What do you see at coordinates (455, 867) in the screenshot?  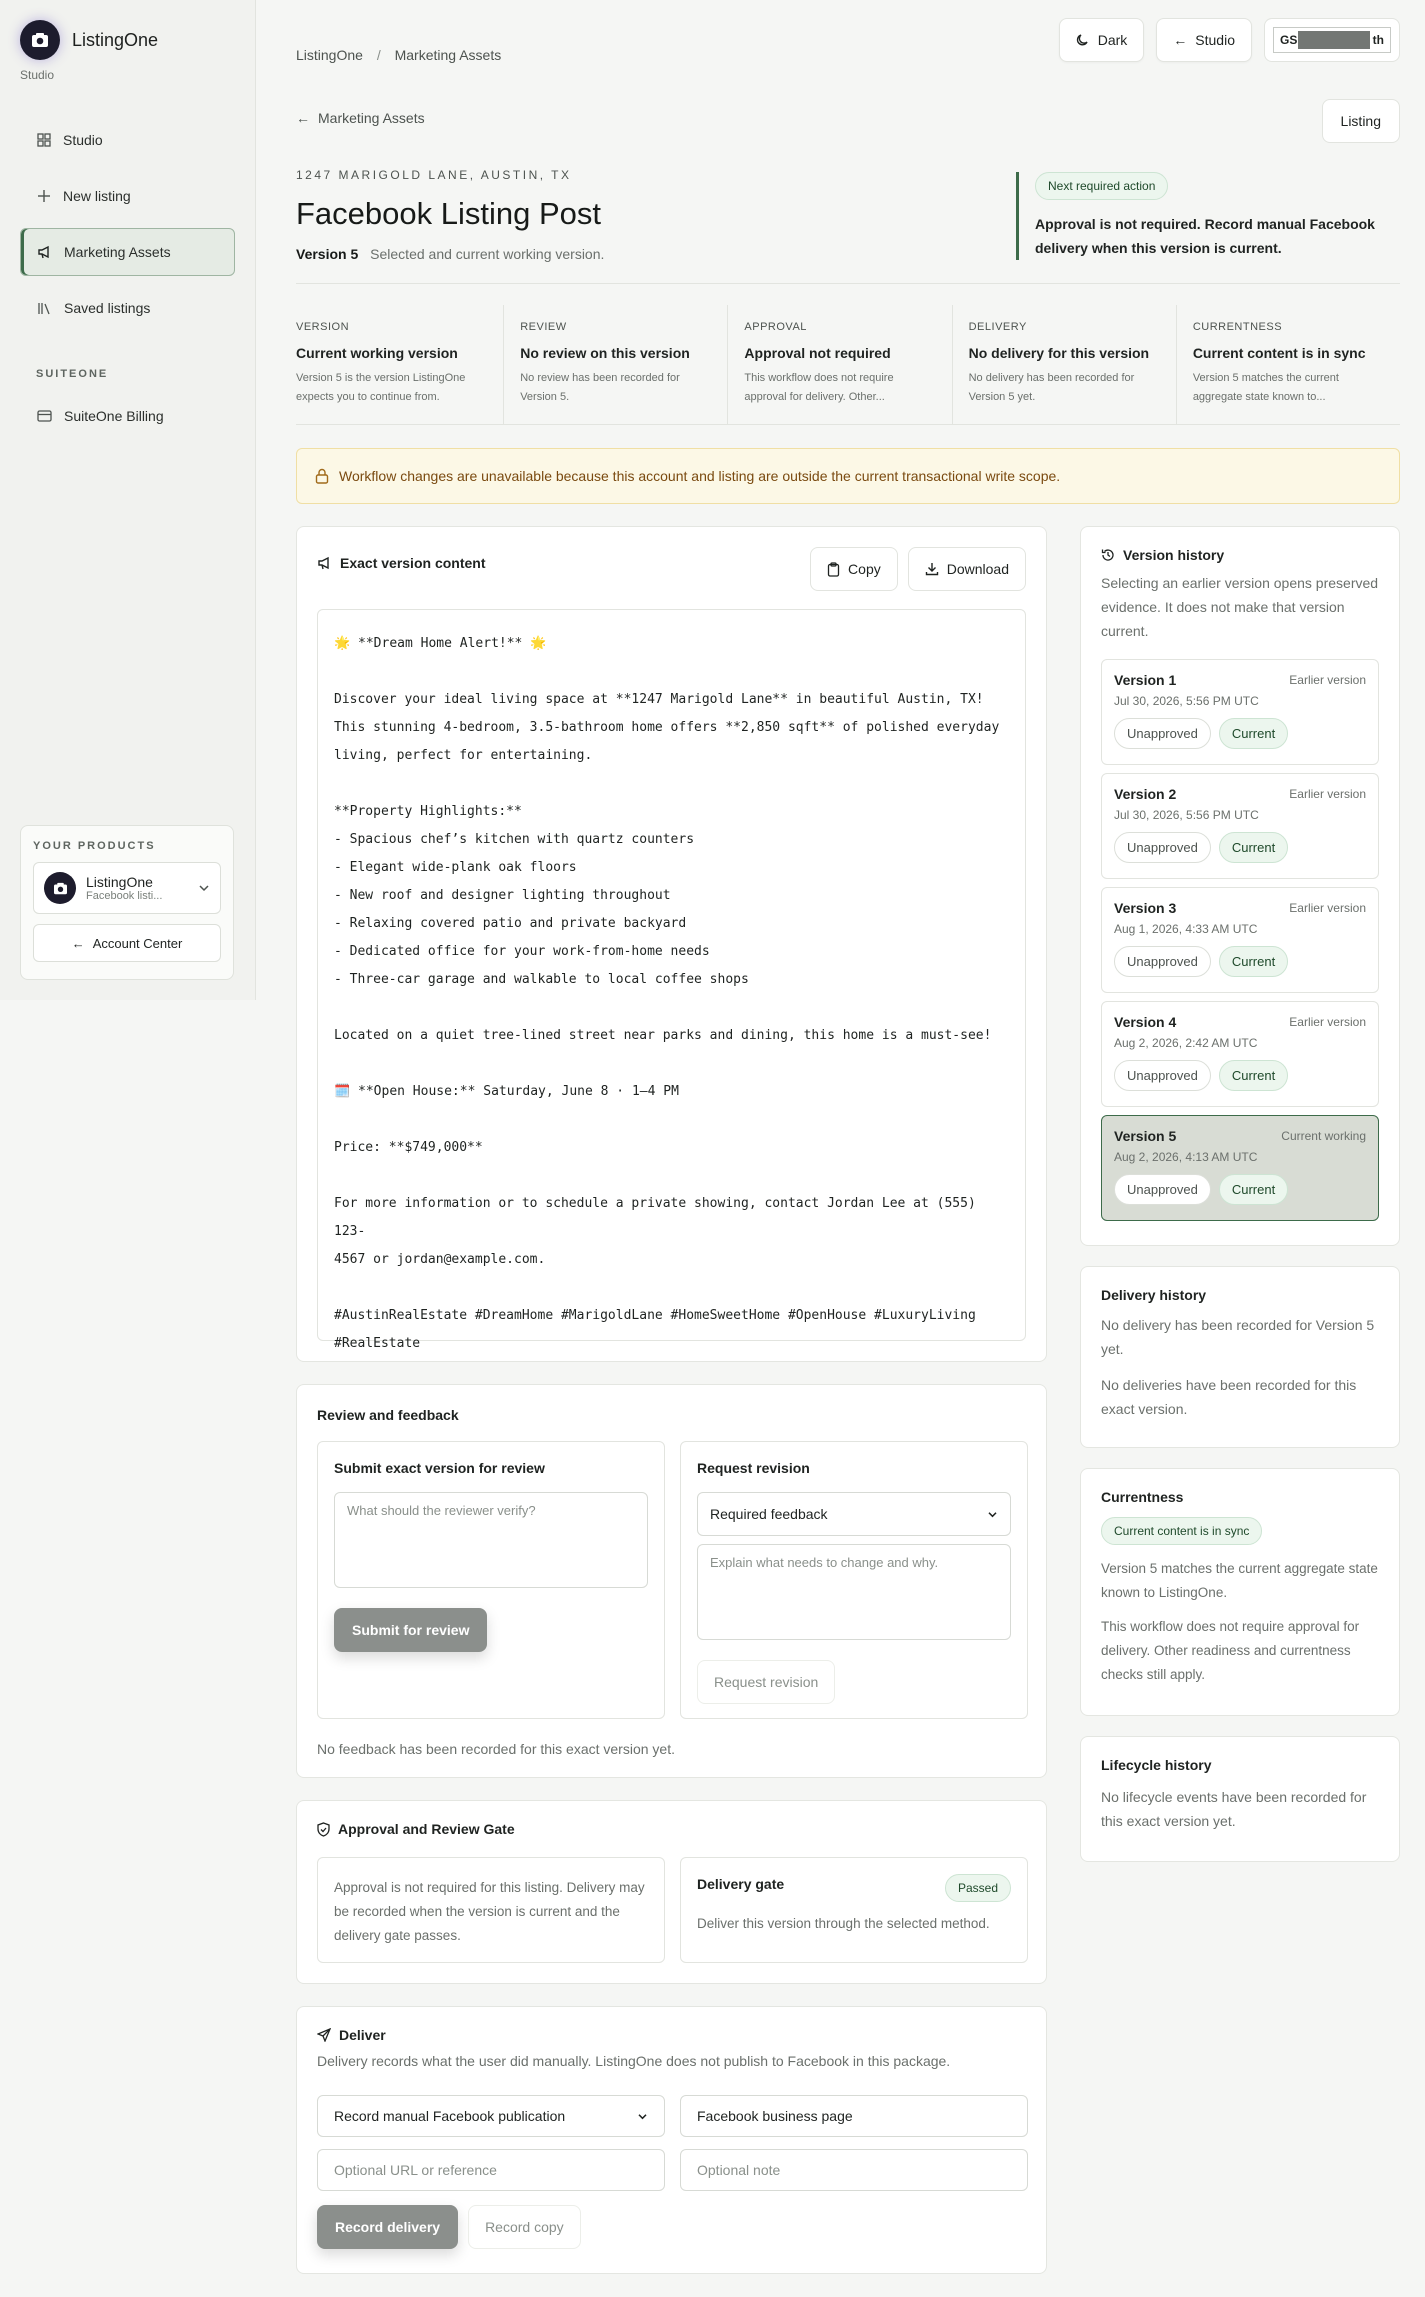 I see `content-line: - Elegant wide-plank oak floors` at bounding box center [455, 867].